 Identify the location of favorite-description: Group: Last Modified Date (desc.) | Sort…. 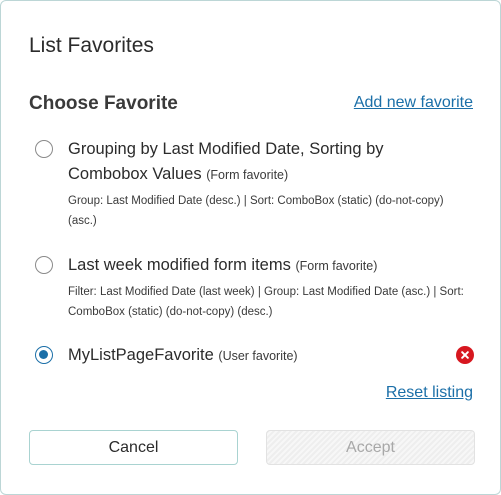
(256, 211).